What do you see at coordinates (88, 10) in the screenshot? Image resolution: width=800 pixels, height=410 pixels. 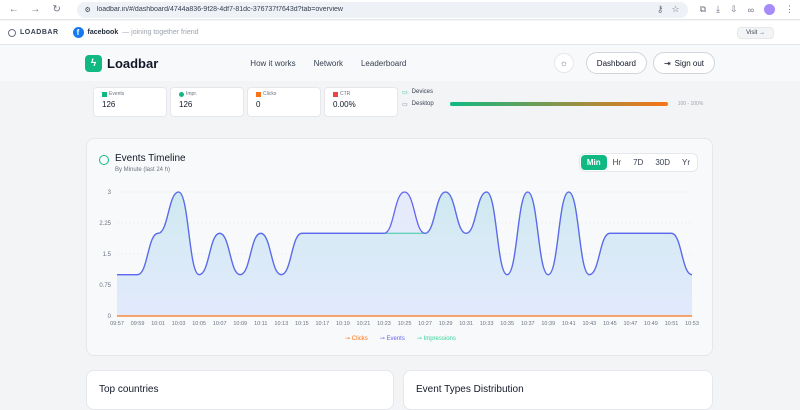 I see `site-info-icon: ⚙` at bounding box center [88, 10].